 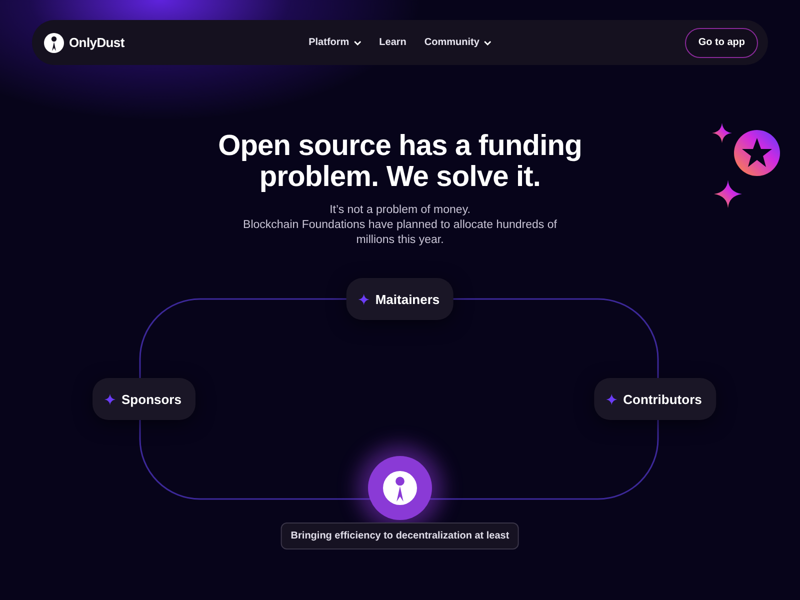 What do you see at coordinates (144, 399) in the screenshot?
I see `diagram-node: Sponsors` at bounding box center [144, 399].